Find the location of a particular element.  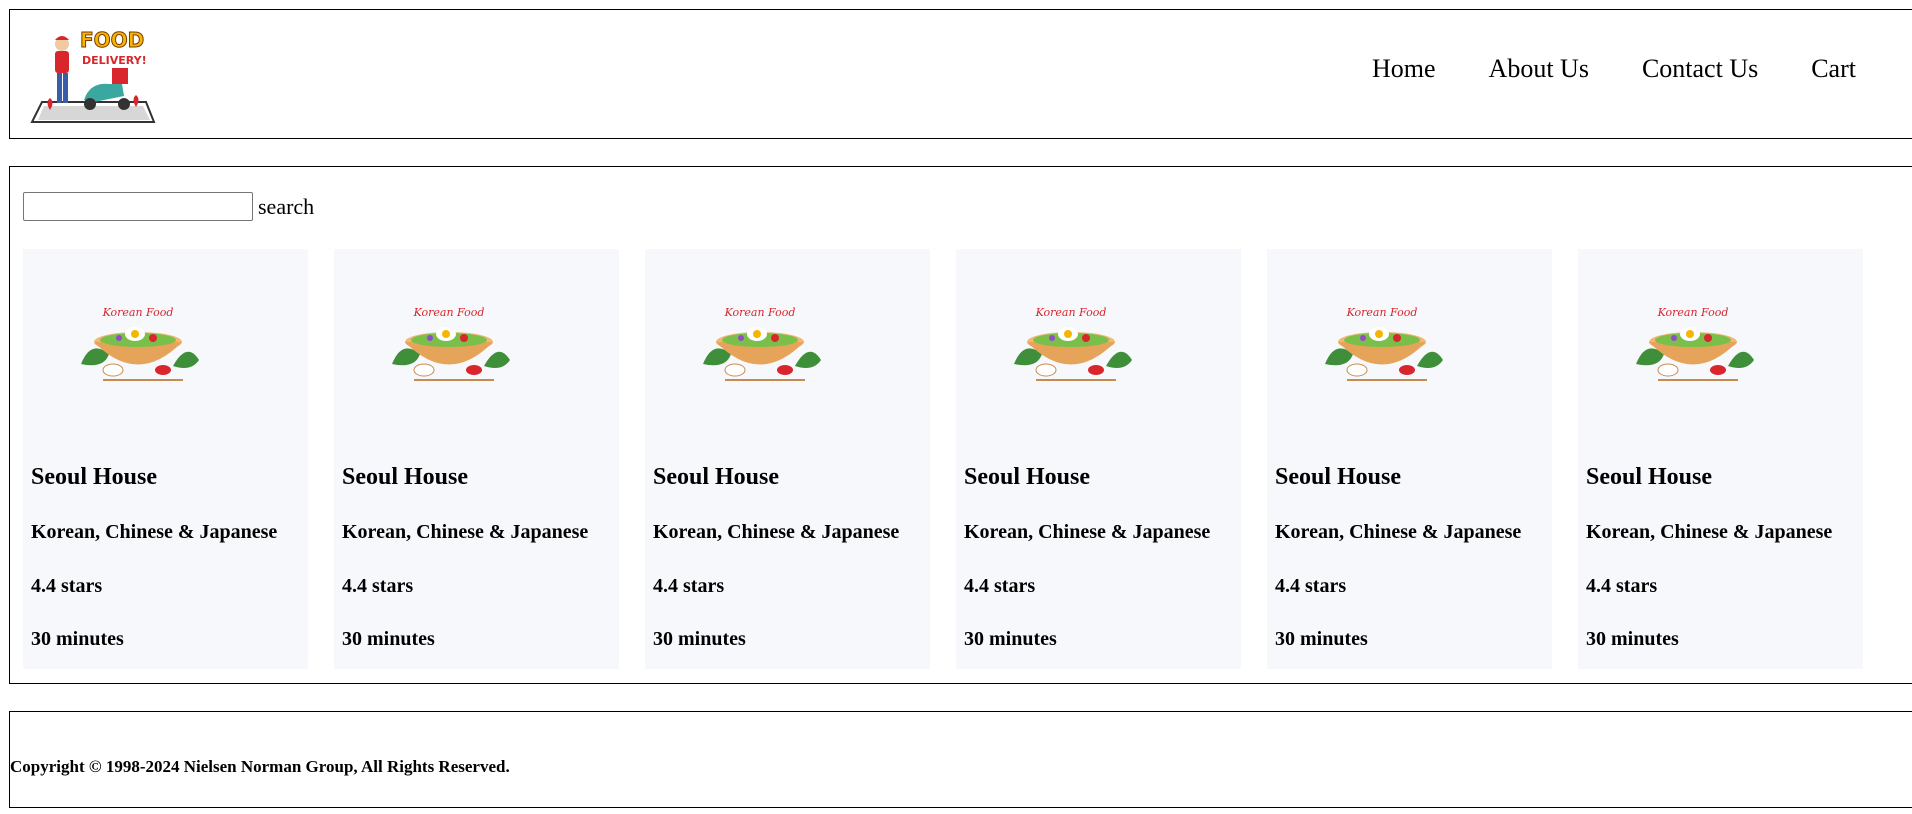

search-bar: search is located at coordinates (168, 206).